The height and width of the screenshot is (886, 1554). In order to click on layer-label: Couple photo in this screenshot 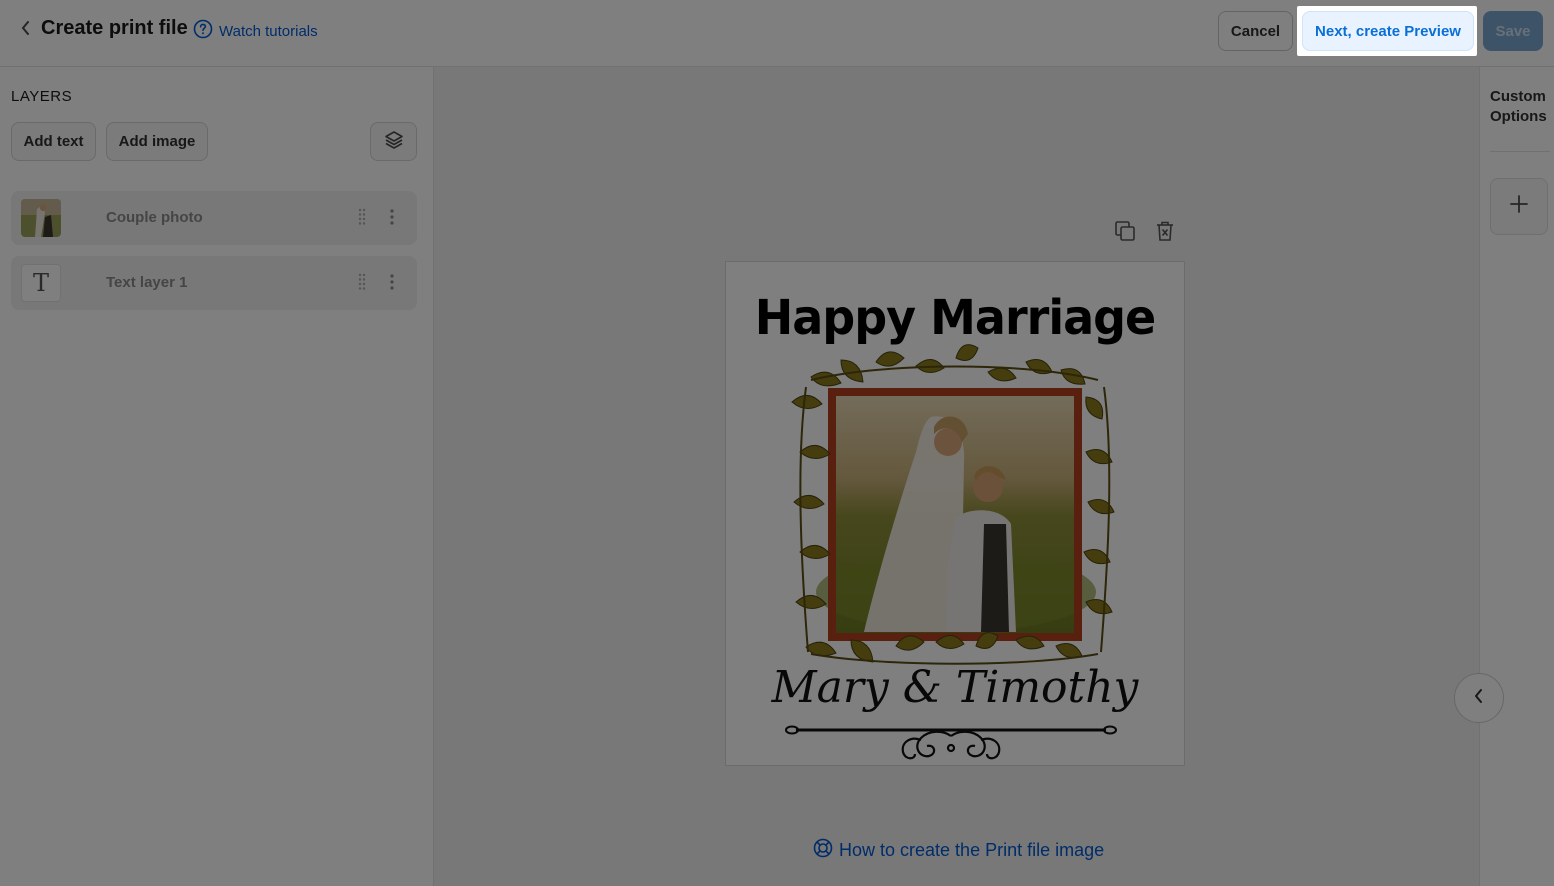, I will do `click(154, 217)`.